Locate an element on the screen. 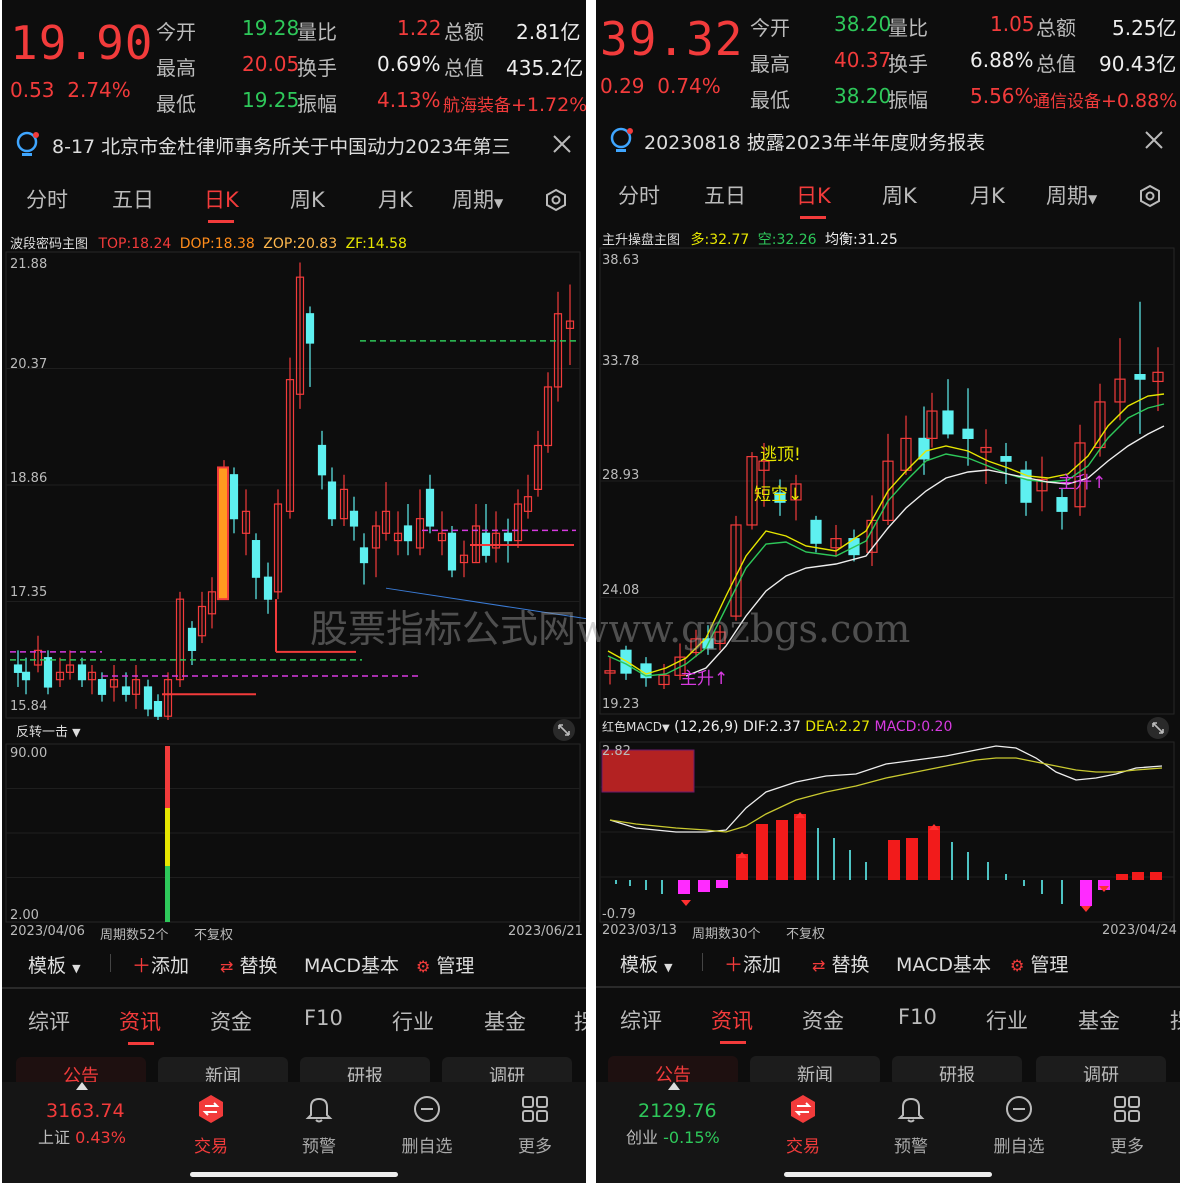  index-change: 上证 0.43% is located at coordinates (82, 1136).